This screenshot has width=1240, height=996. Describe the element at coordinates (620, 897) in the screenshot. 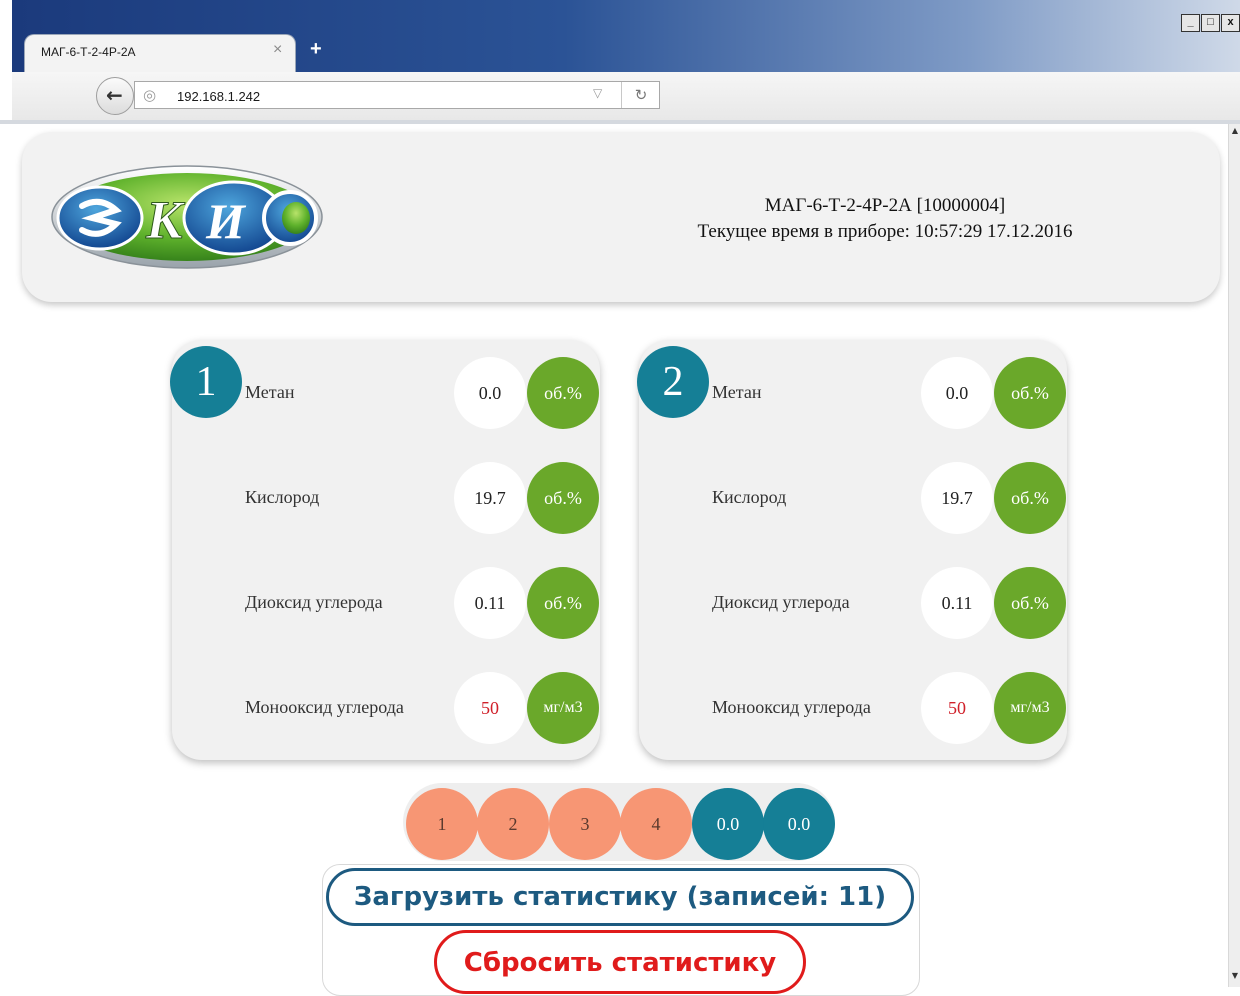

I see `load-statistics-button: Загрузить статистику (записей: 11)` at that location.